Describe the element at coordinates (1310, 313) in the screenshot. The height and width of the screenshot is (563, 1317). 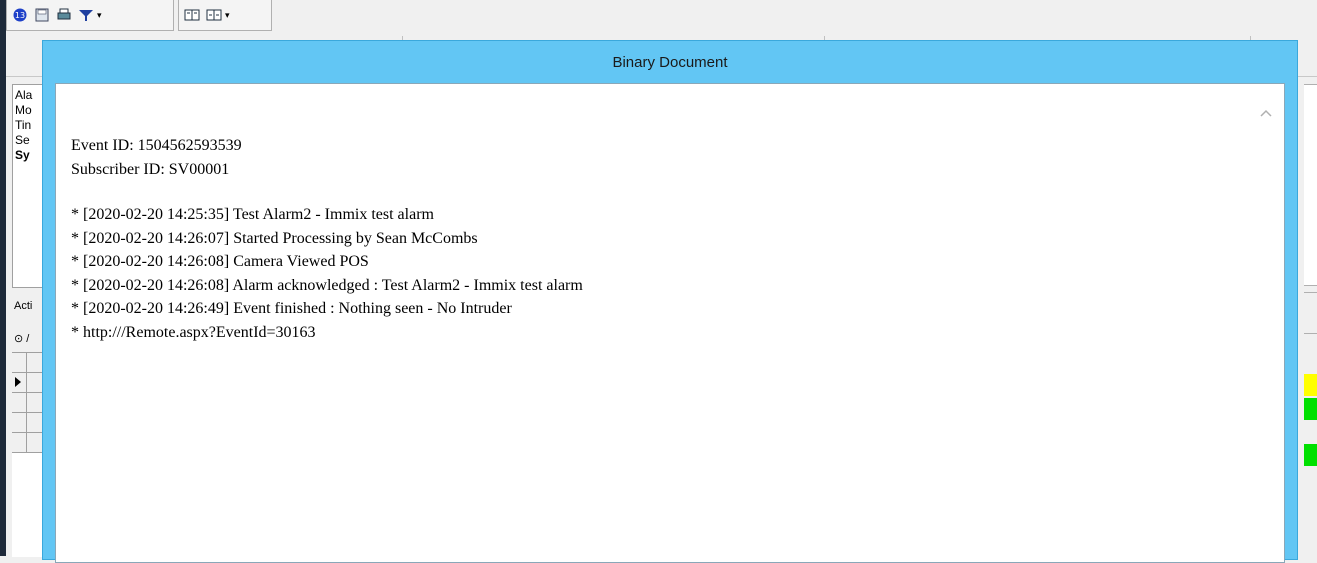
I see `right-toolbar-box` at that location.